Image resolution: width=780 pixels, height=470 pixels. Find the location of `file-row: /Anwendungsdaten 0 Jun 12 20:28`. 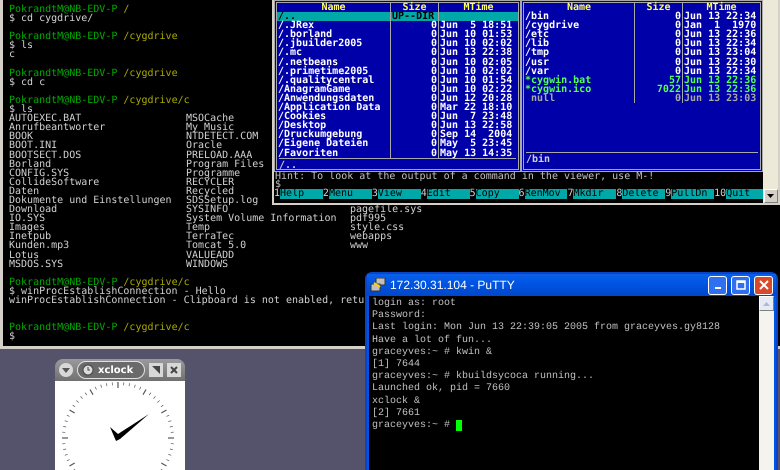

file-row: /Anwendungsdaten 0 Jun 12 20:28 is located at coordinates (397, 99).